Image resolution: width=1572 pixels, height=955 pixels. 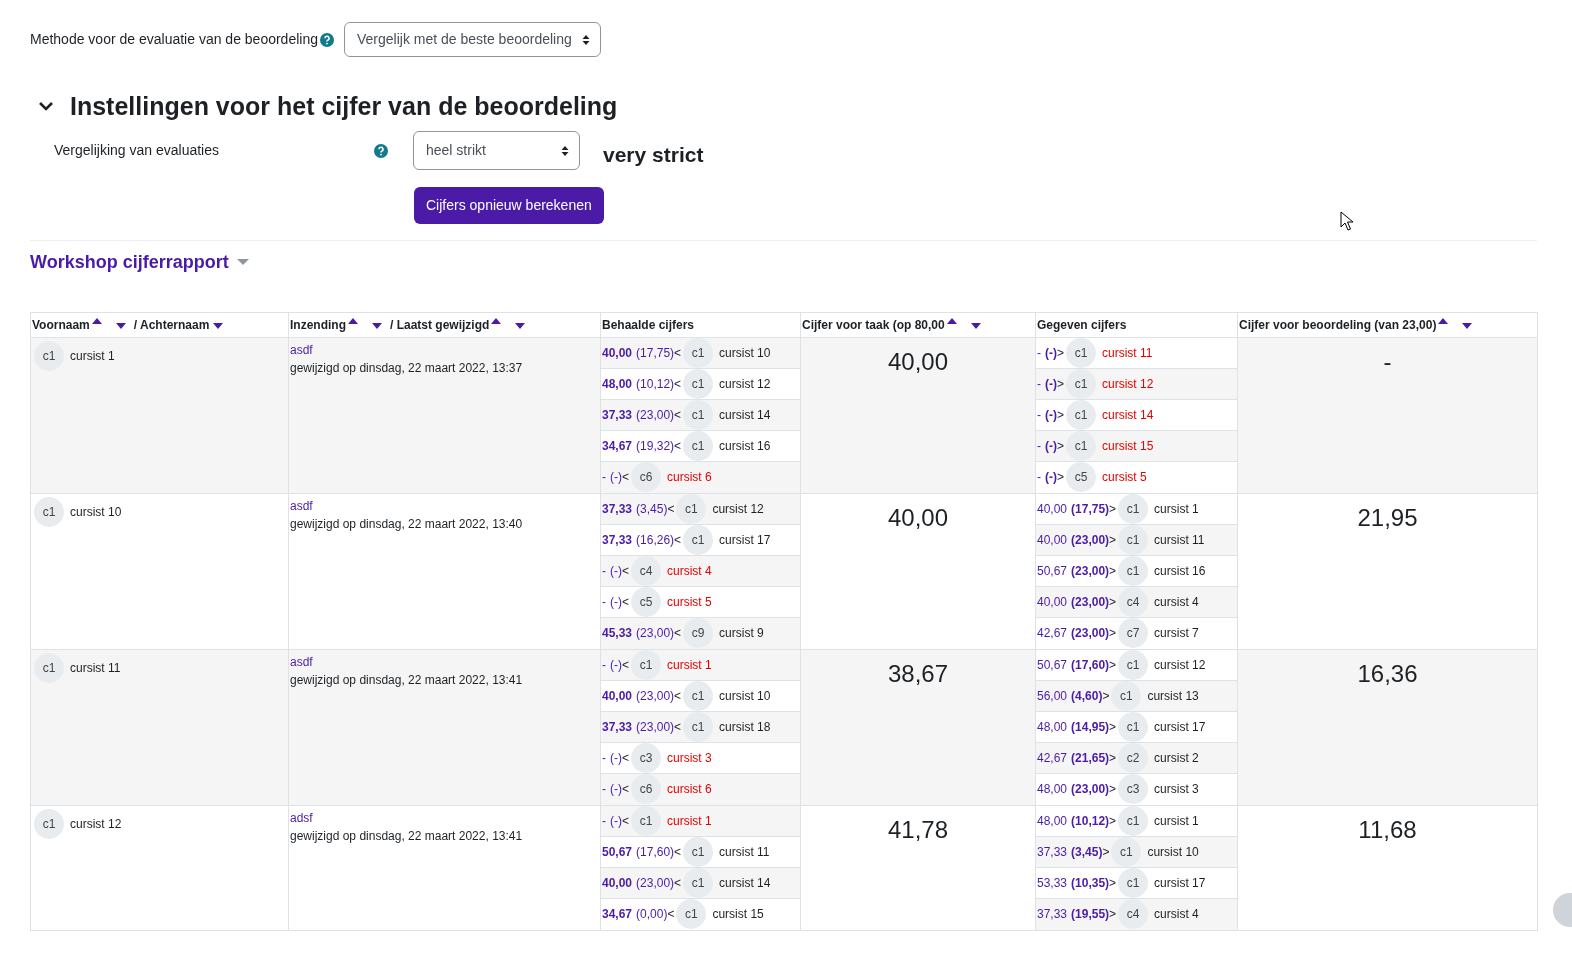 I want to click on student-name: cursist 1, so click(x=92, y=355).